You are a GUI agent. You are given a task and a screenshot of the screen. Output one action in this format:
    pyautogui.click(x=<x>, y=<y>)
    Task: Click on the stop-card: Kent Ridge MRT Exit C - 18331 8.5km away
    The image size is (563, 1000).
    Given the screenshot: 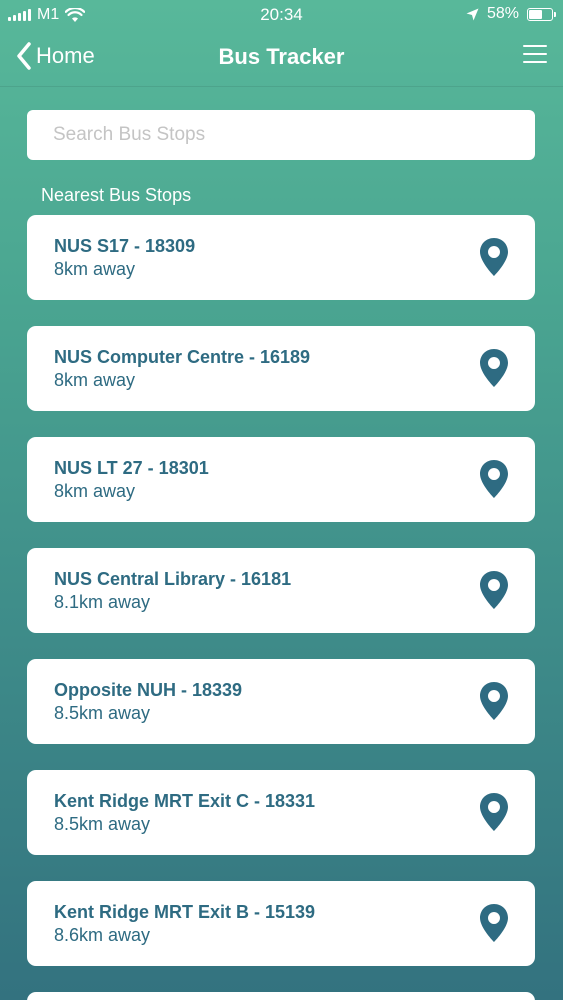 What is the action you would take?
    pyautogui.click(x=281, y=812)
    